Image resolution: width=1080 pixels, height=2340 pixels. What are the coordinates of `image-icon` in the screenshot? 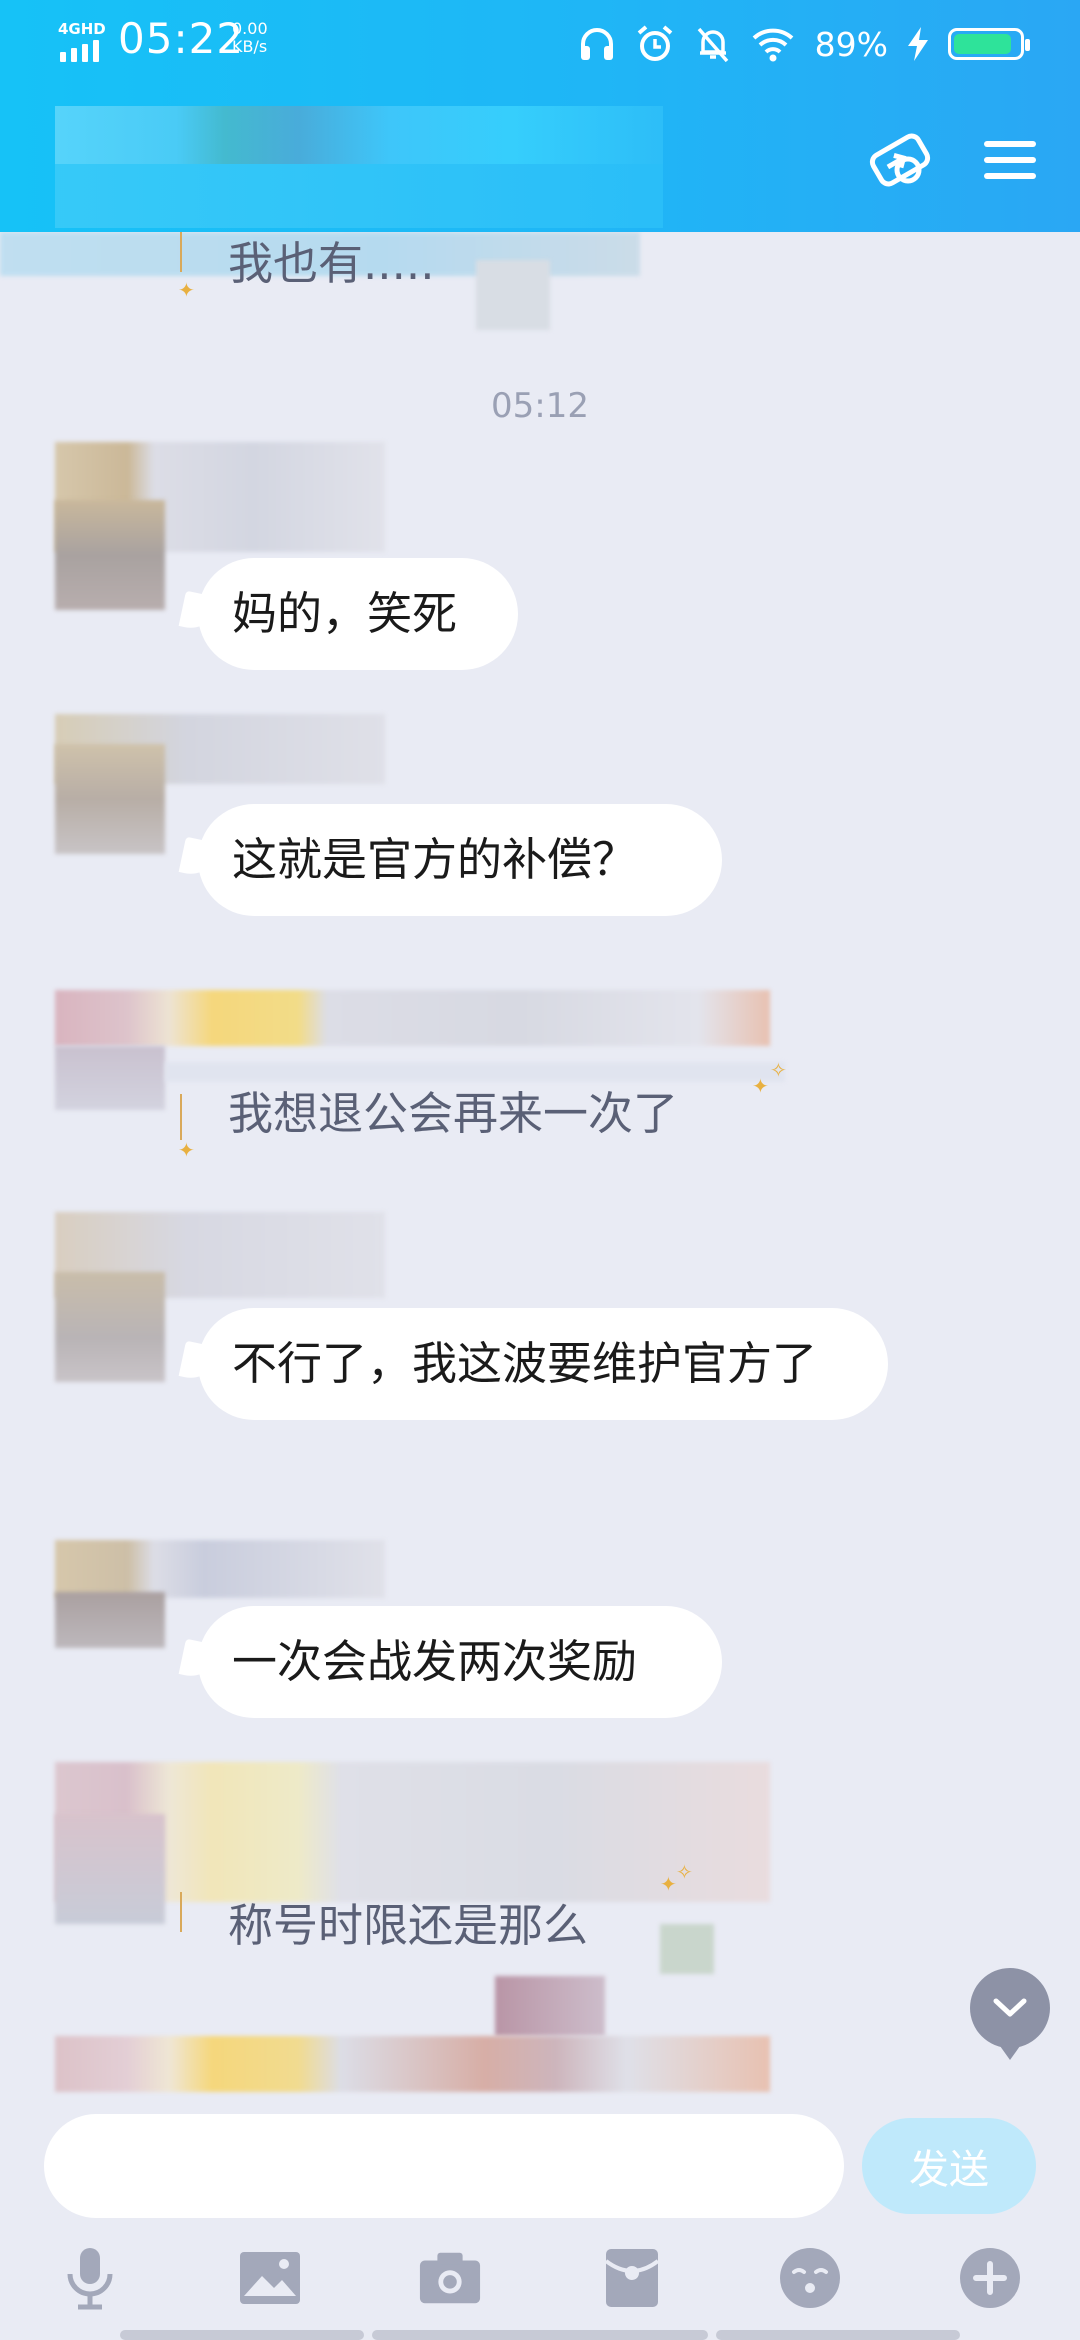 It's located at (270, 2278).